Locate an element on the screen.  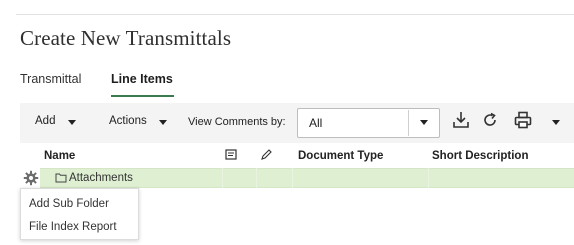
actions-label: Actions is located at coordinates (128, 121).